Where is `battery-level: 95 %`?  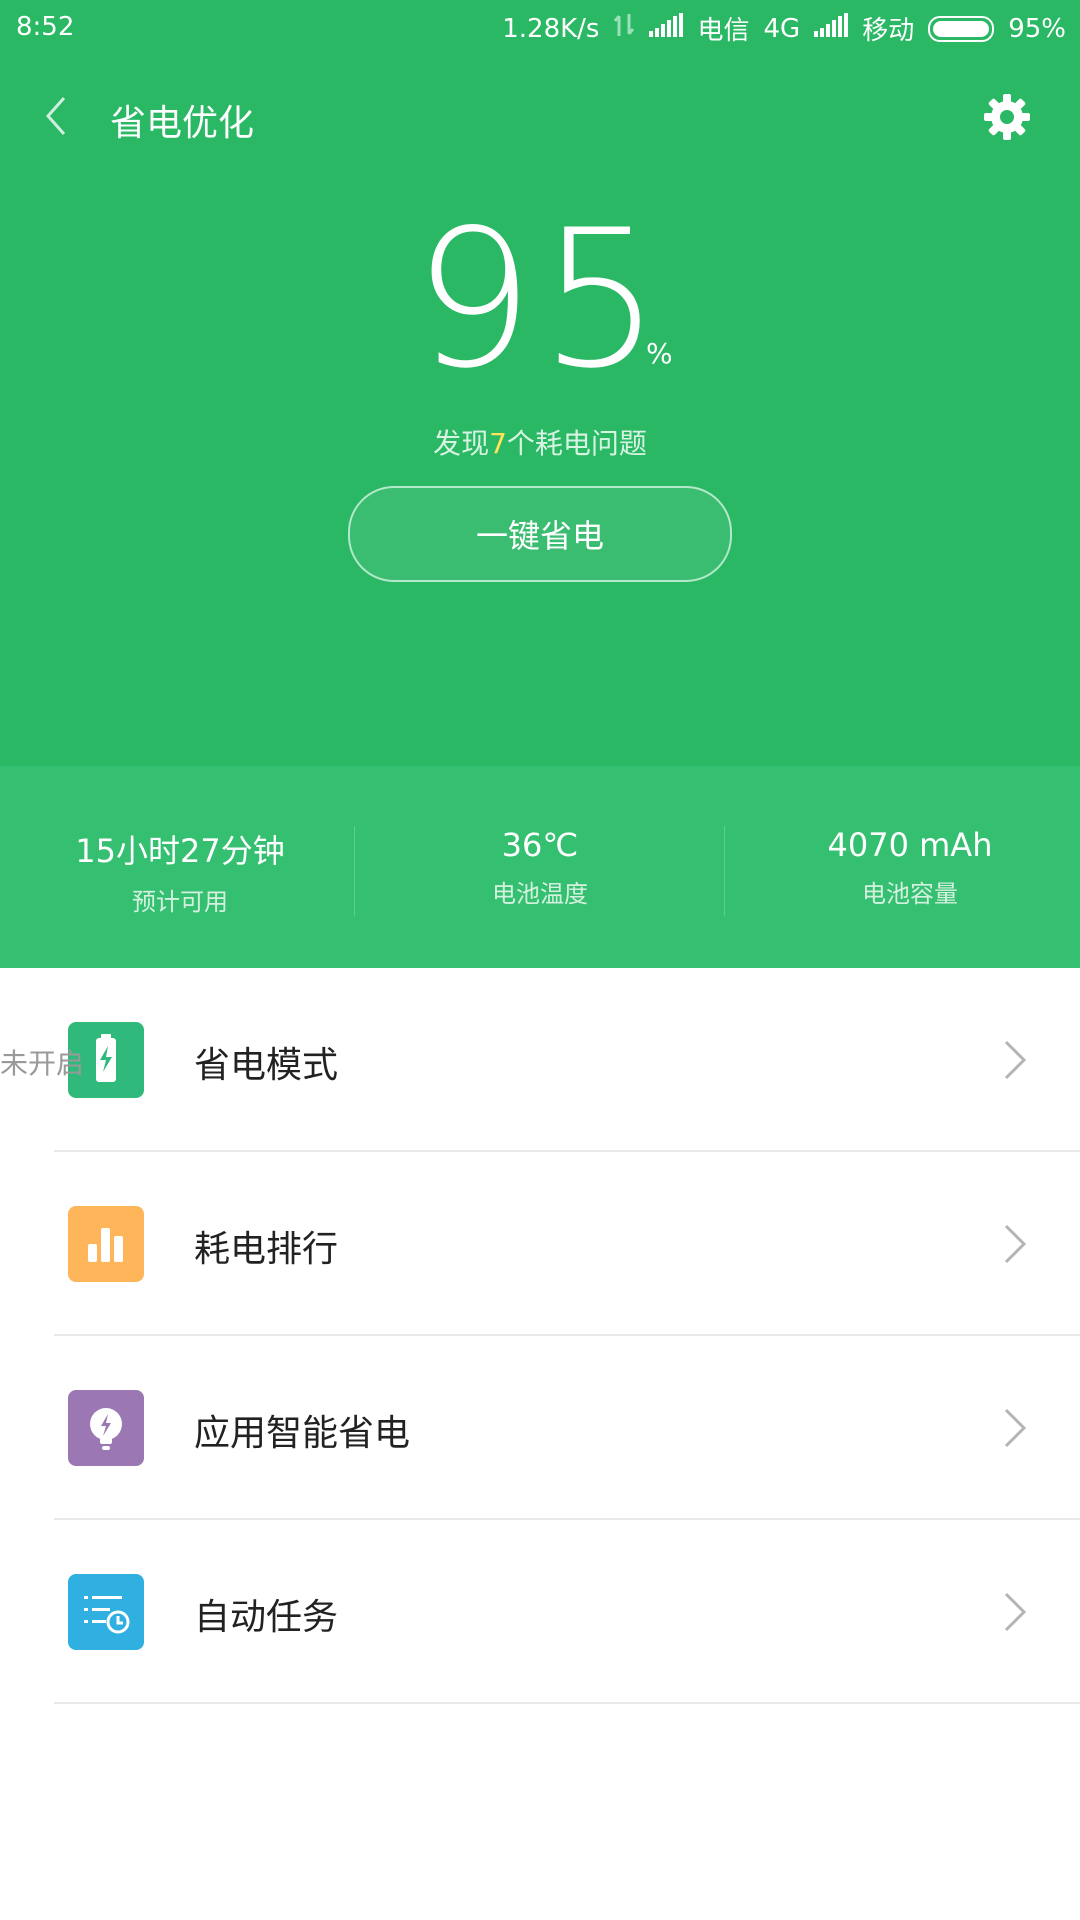 battery-level: 95 % is located at coordinates (540, 300).